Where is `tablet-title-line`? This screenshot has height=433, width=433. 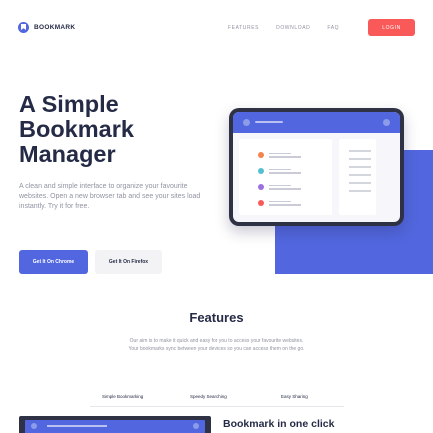
tablet-title-line is located at coordinates (269, 122).